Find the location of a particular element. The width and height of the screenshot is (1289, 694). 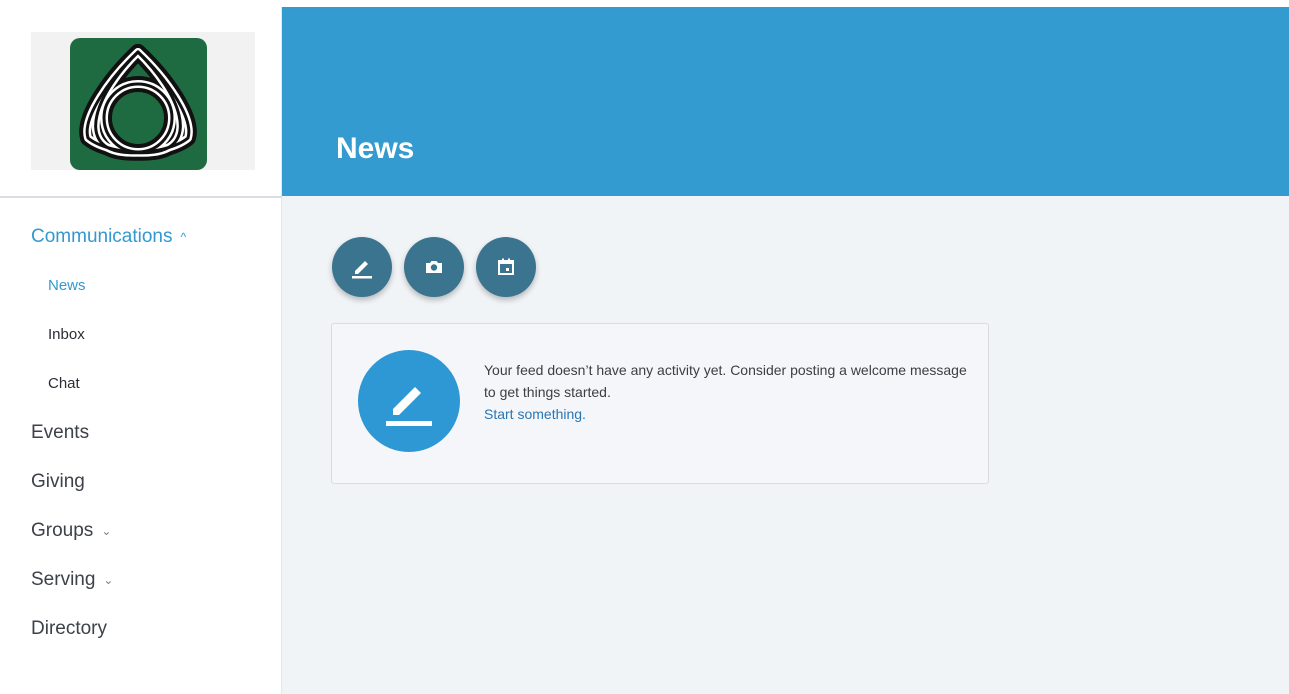

sidebar-item-label: Inbox is located at coordinates (66, 334).